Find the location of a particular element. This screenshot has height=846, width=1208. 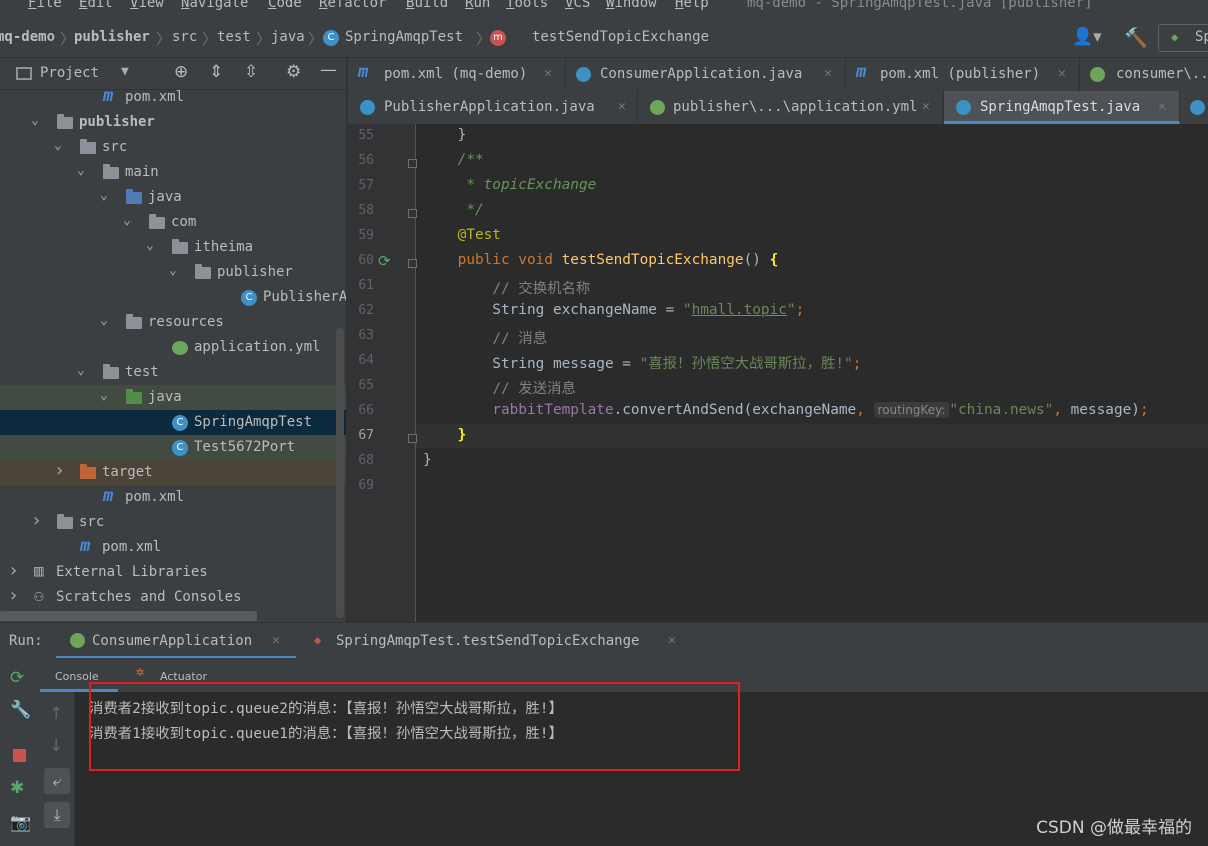

tab-pom-publisher: m pom.xml (publisher) ✕ is located at coordinates (963, 74).